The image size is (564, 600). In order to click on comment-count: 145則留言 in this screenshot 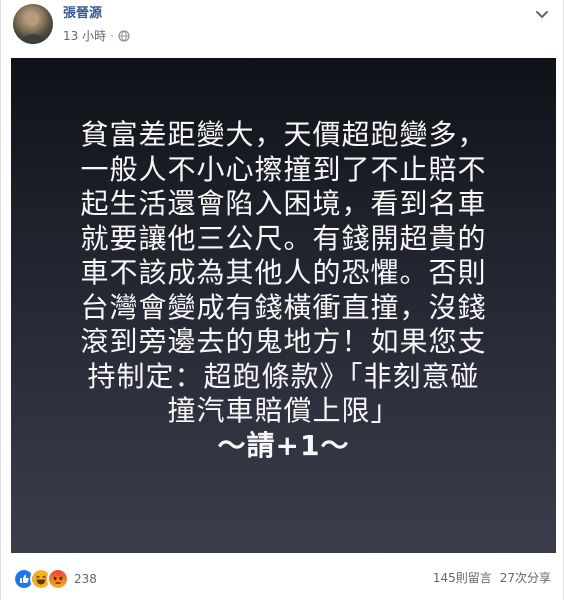, I will do `click(462, 578)`.